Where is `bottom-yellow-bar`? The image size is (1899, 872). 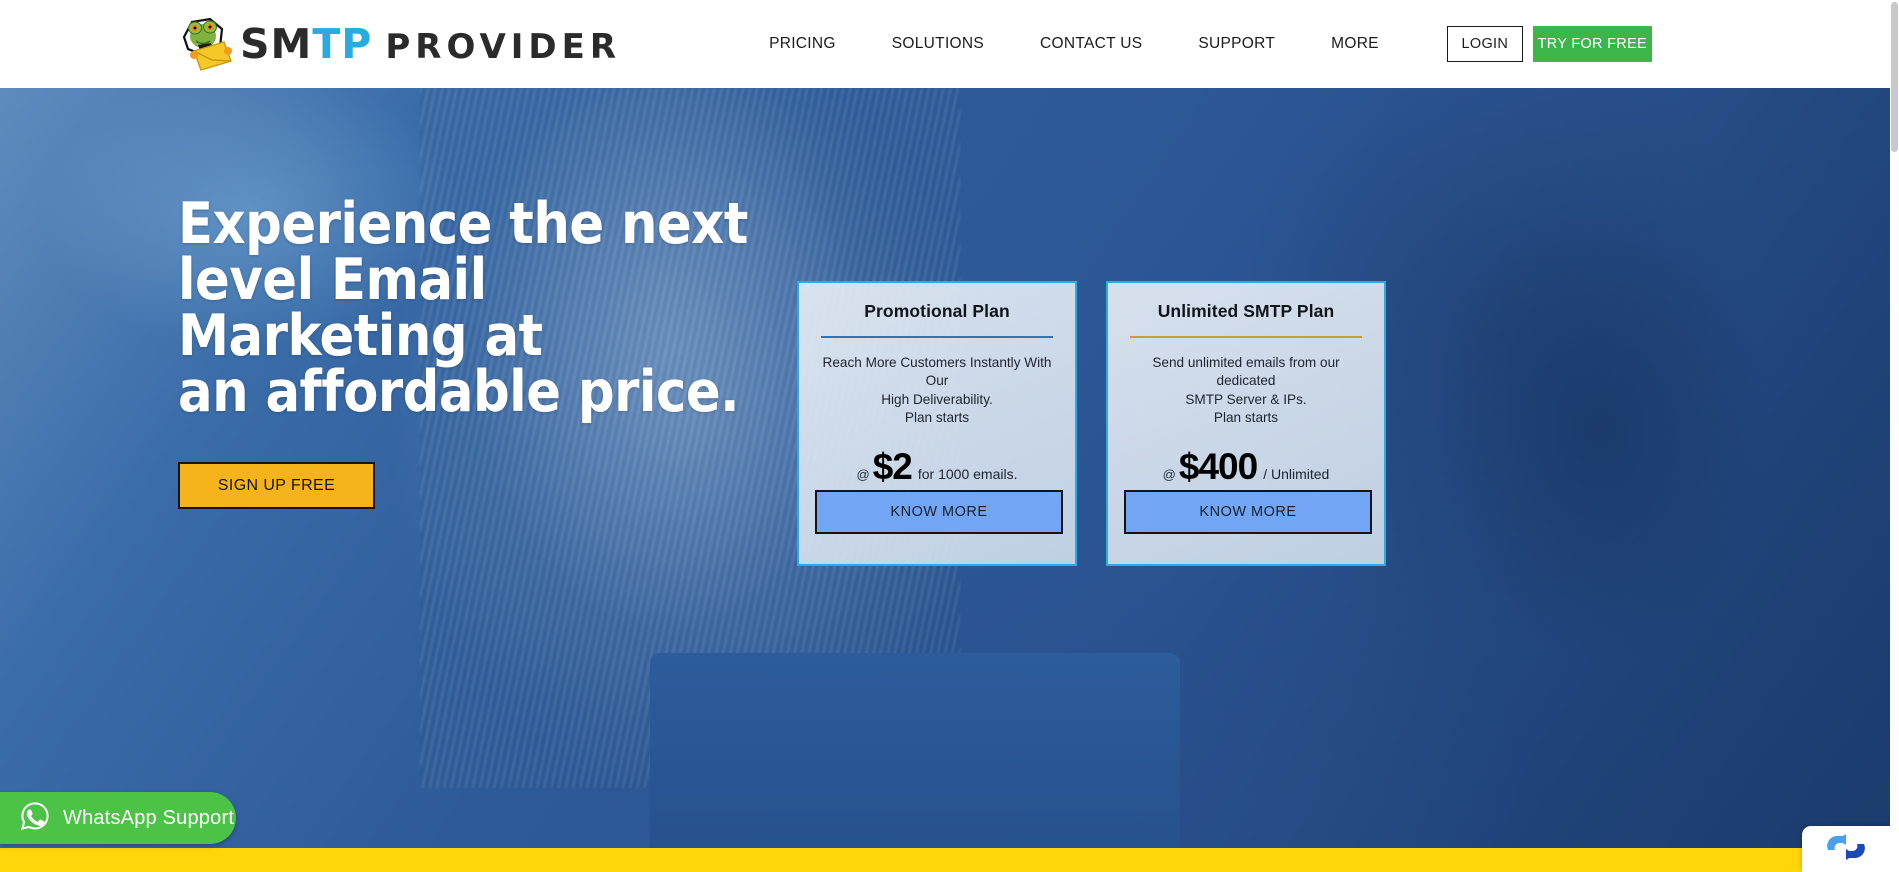
bottom-yellow-bar is located at coordinates (945, 860).